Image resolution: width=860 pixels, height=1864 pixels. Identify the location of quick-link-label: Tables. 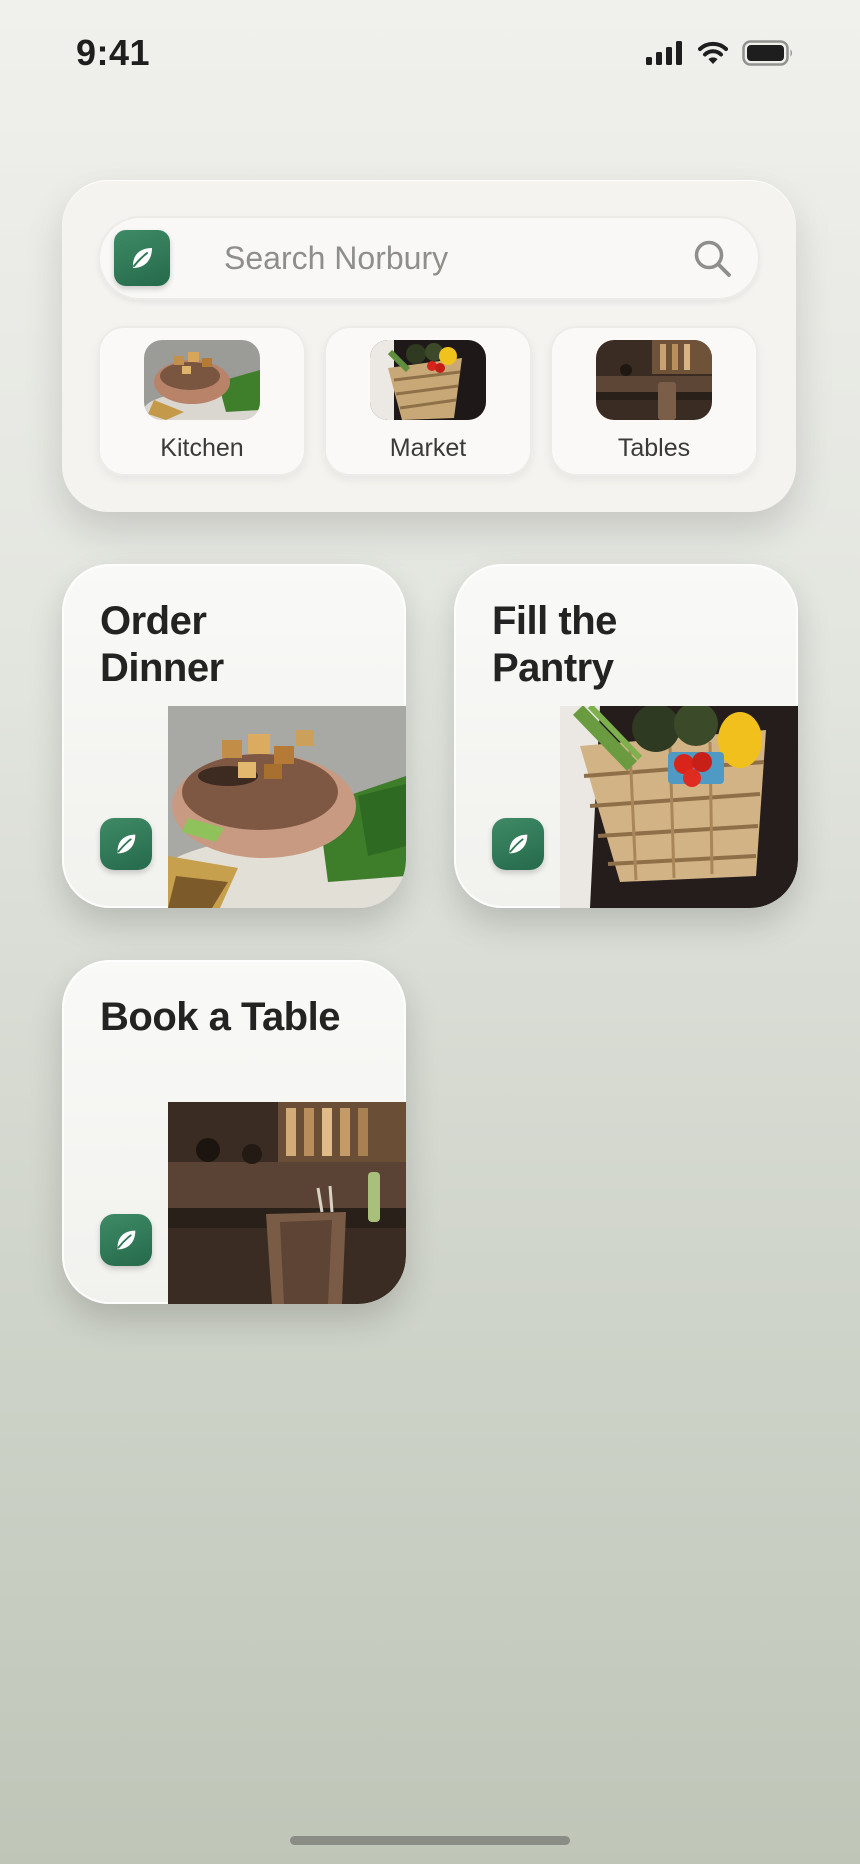
(654, 448).